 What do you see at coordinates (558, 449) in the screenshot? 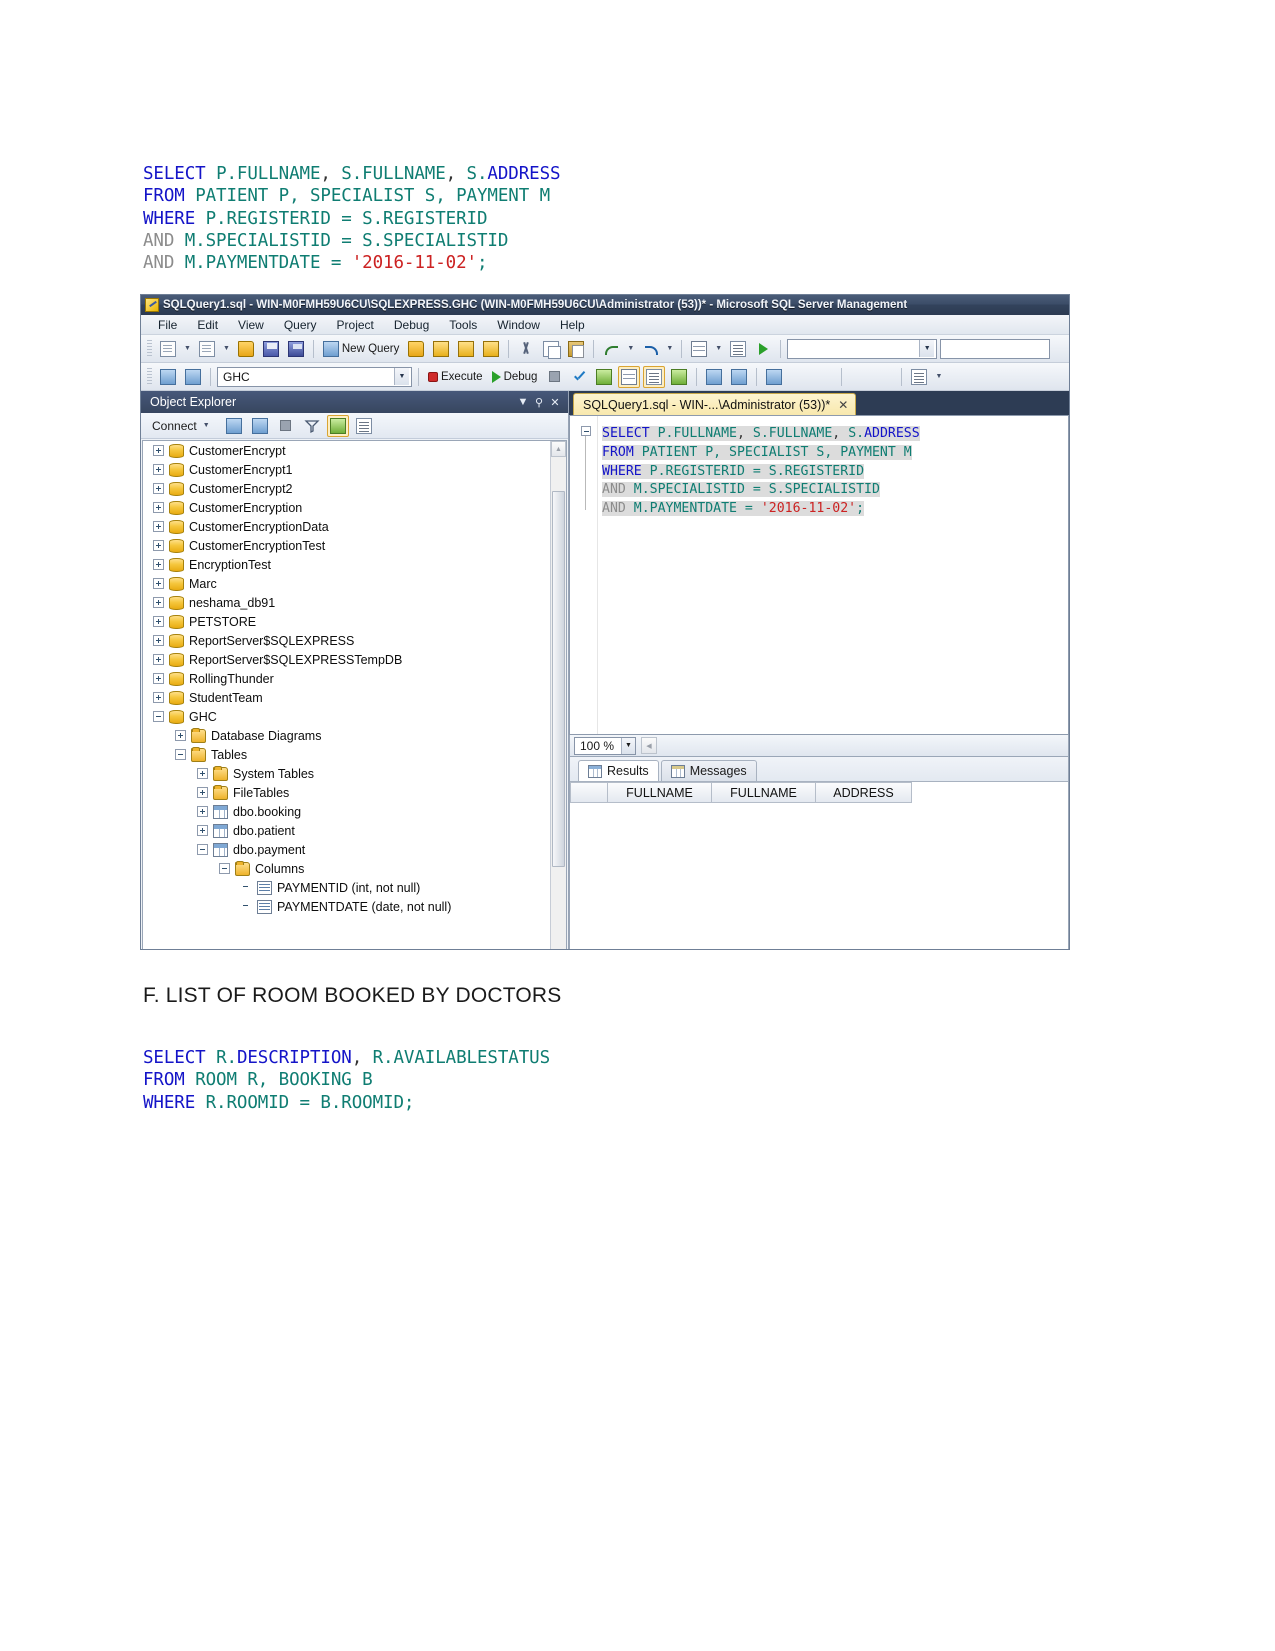
I see `scroll-up-icon: ▲` at bounding box center [558, 449].